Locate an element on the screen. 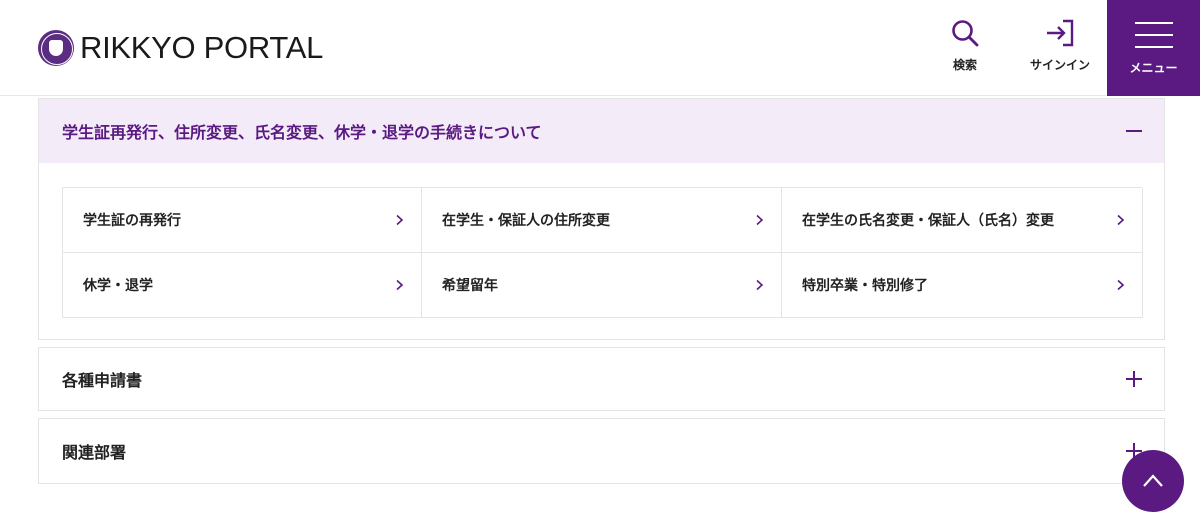 The height and width of the screenshot is (524, 1200). signin-button: サインイン is located at coordinates (1060, 48).